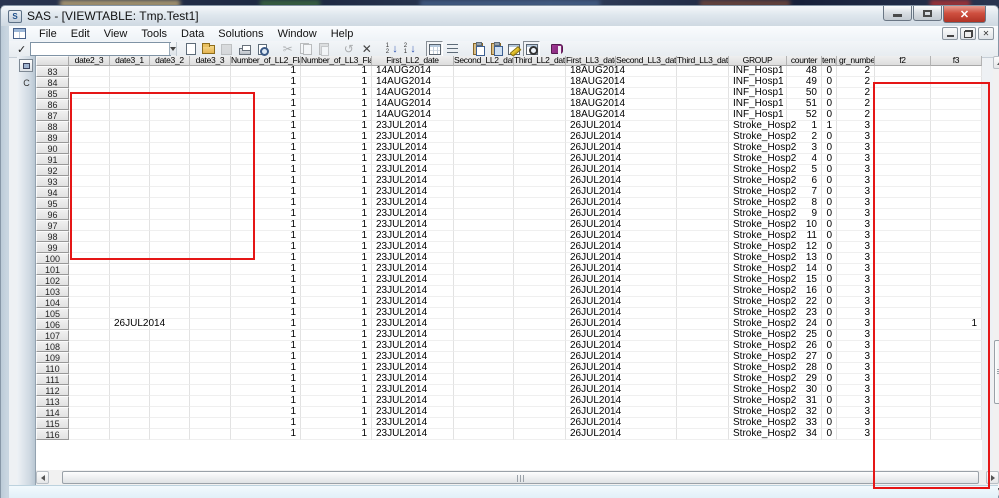 The image size is (999, 498). Describe the element at coordinates (52, 401) in the screenshot. I see `row-number: 113` at that location.